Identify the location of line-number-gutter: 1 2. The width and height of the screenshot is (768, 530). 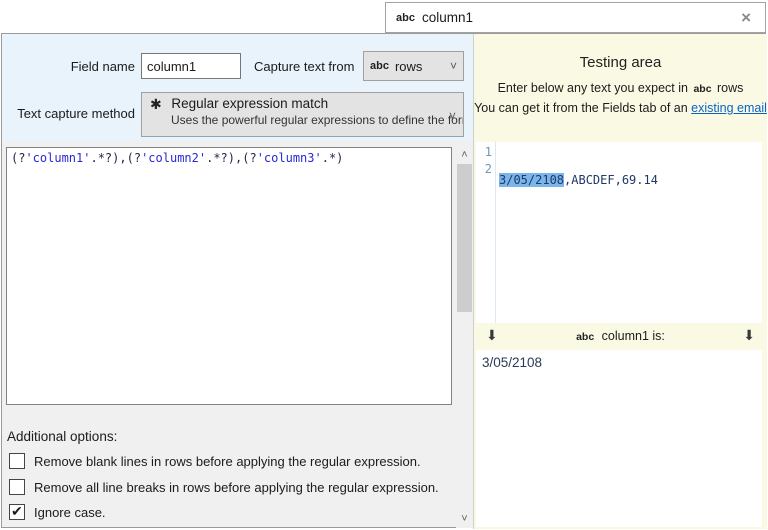
(486, 232).